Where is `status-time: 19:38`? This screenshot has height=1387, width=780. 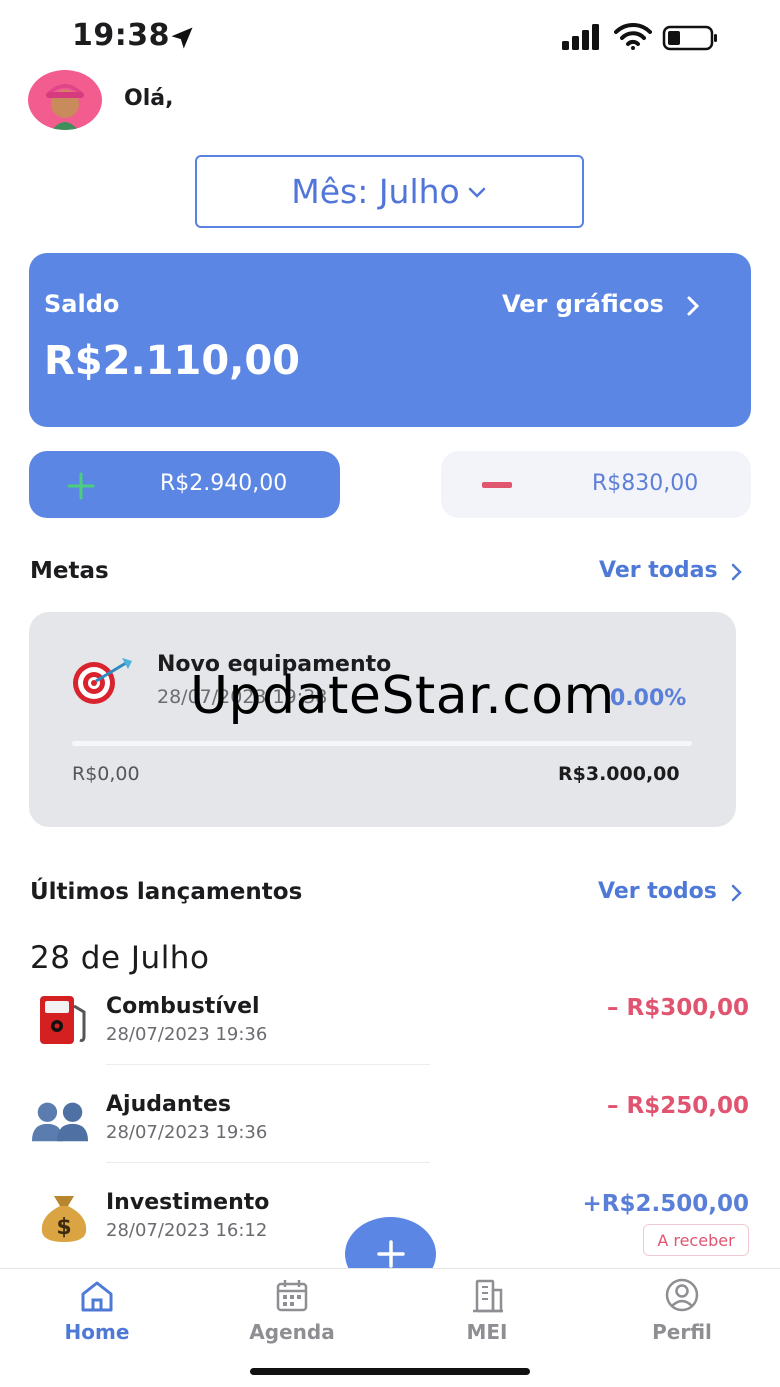 status-time: 19:38 is located at coordinates (121, 35).